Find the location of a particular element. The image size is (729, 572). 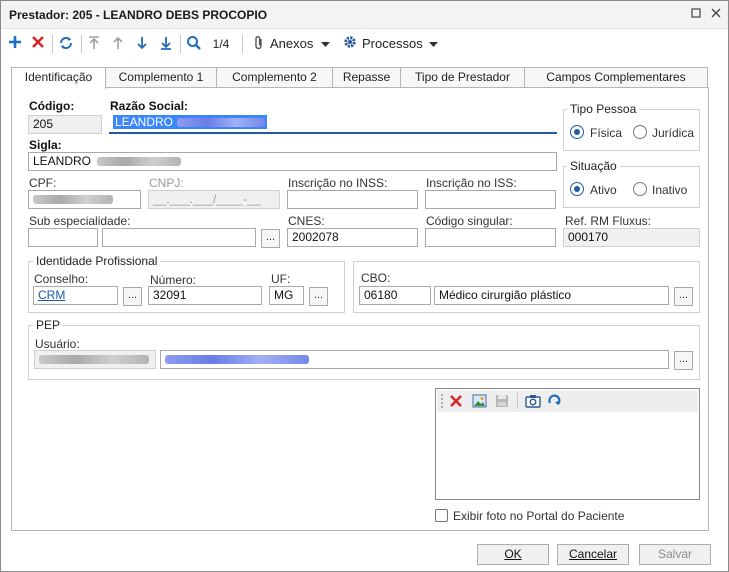

cbo-code-field: 06180 is located at coordinates (395, 295).